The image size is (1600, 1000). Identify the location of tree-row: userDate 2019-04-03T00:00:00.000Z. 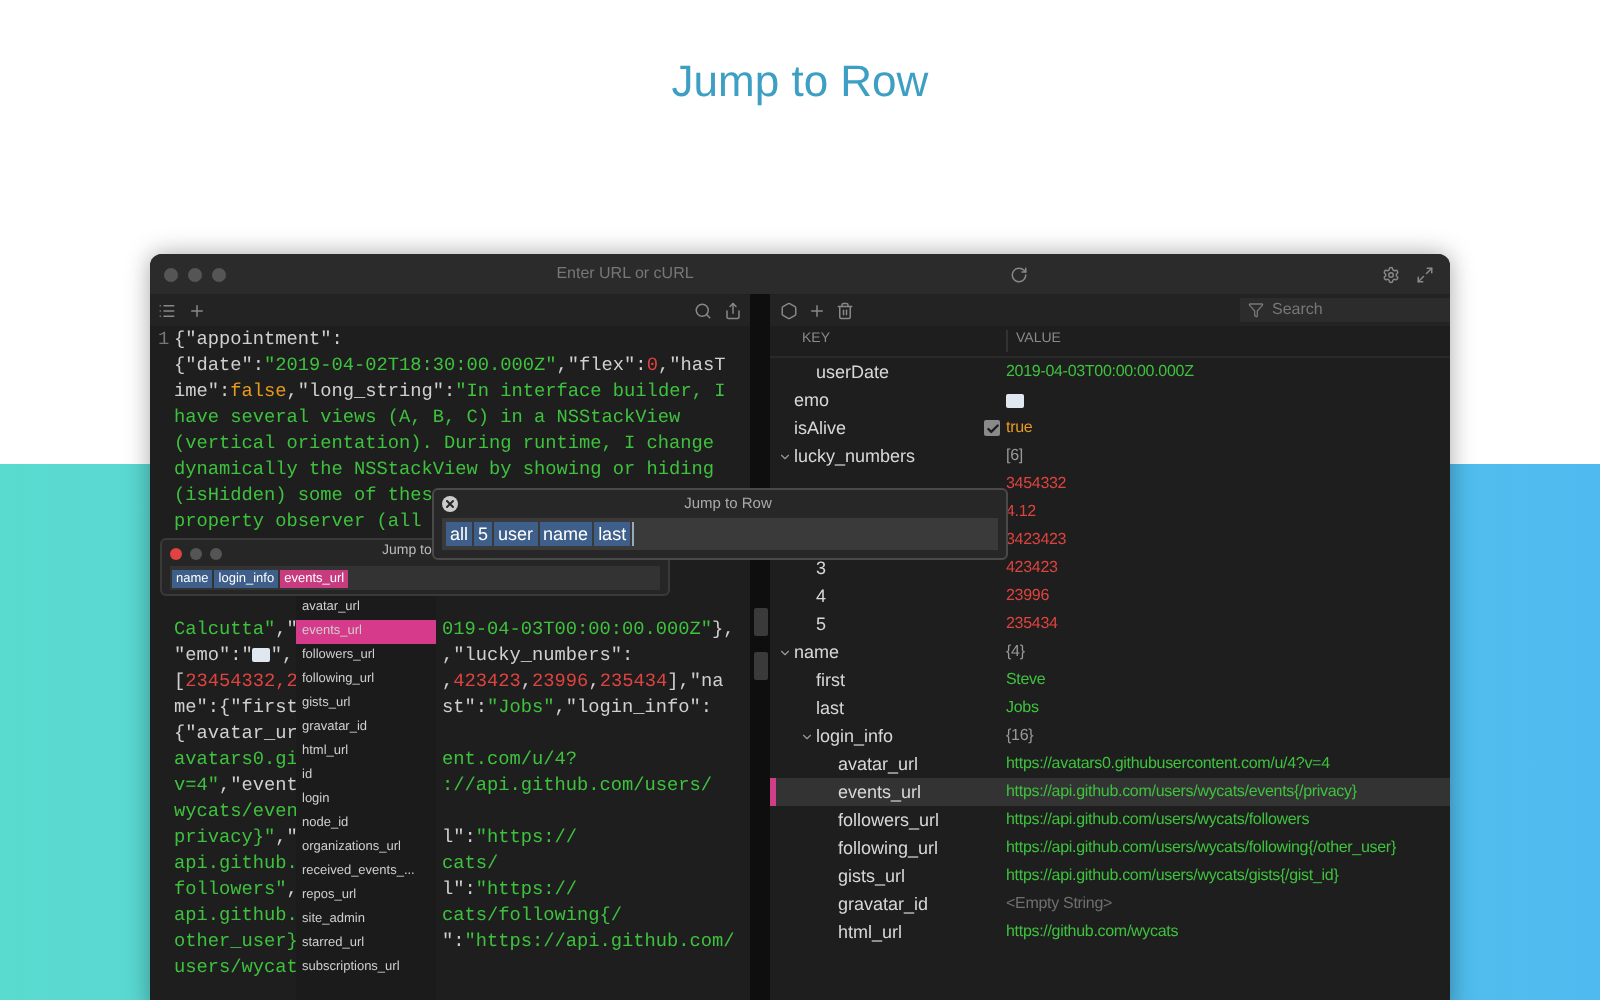
(1110, 372).